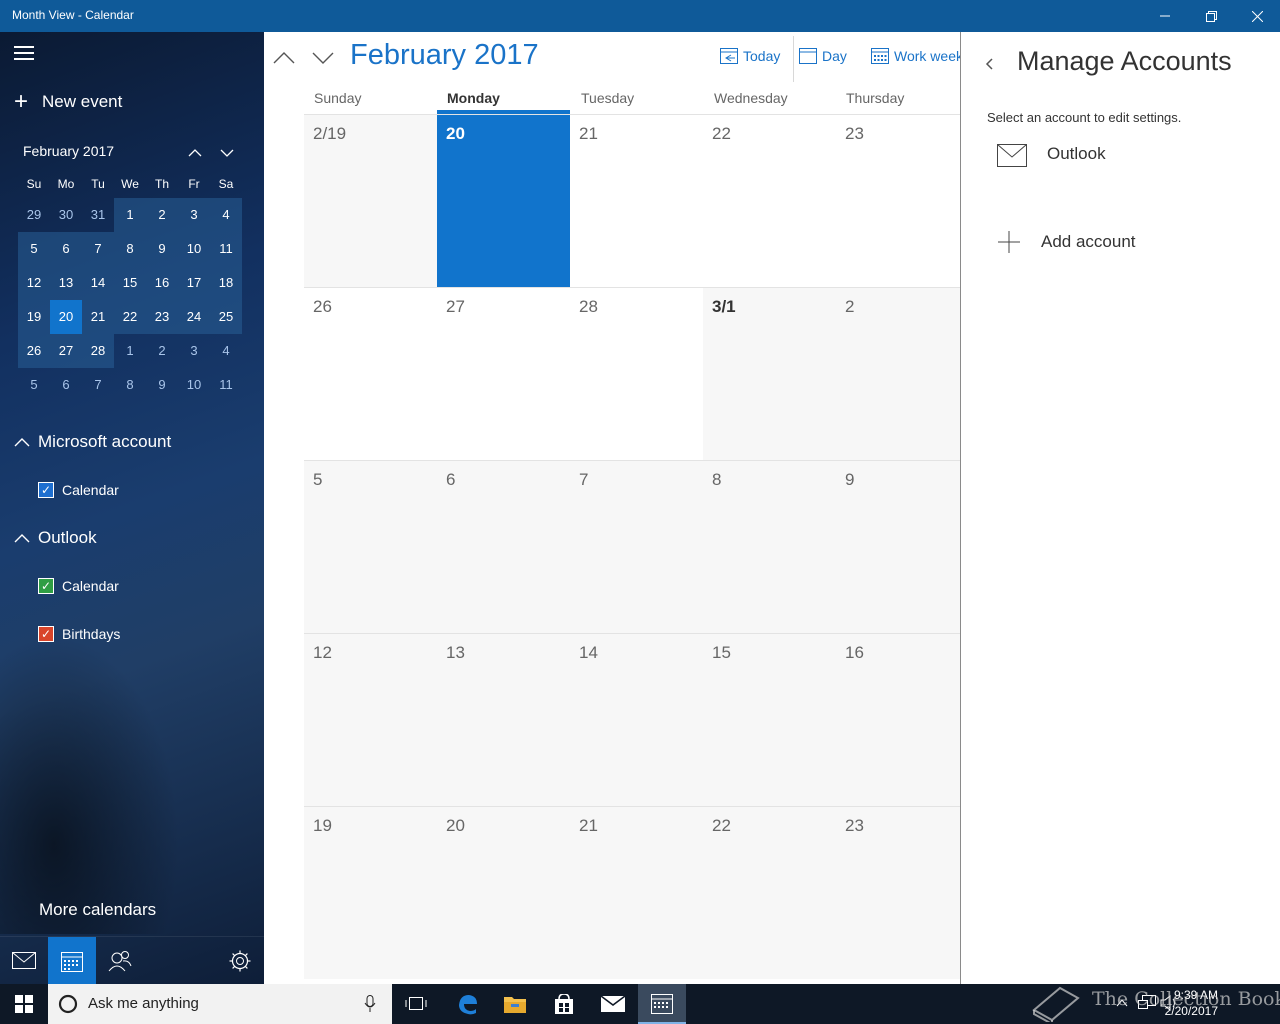 This screenshot has width=1280, height=1024. Describe the element at coordinates (98, 351) in the screenshot. I see `mini-calendar-day: 28` at that location.